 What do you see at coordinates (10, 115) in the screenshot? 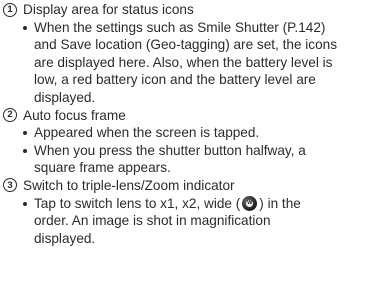
I see `circled-number-2: 2` at bounding box center [10, 115].